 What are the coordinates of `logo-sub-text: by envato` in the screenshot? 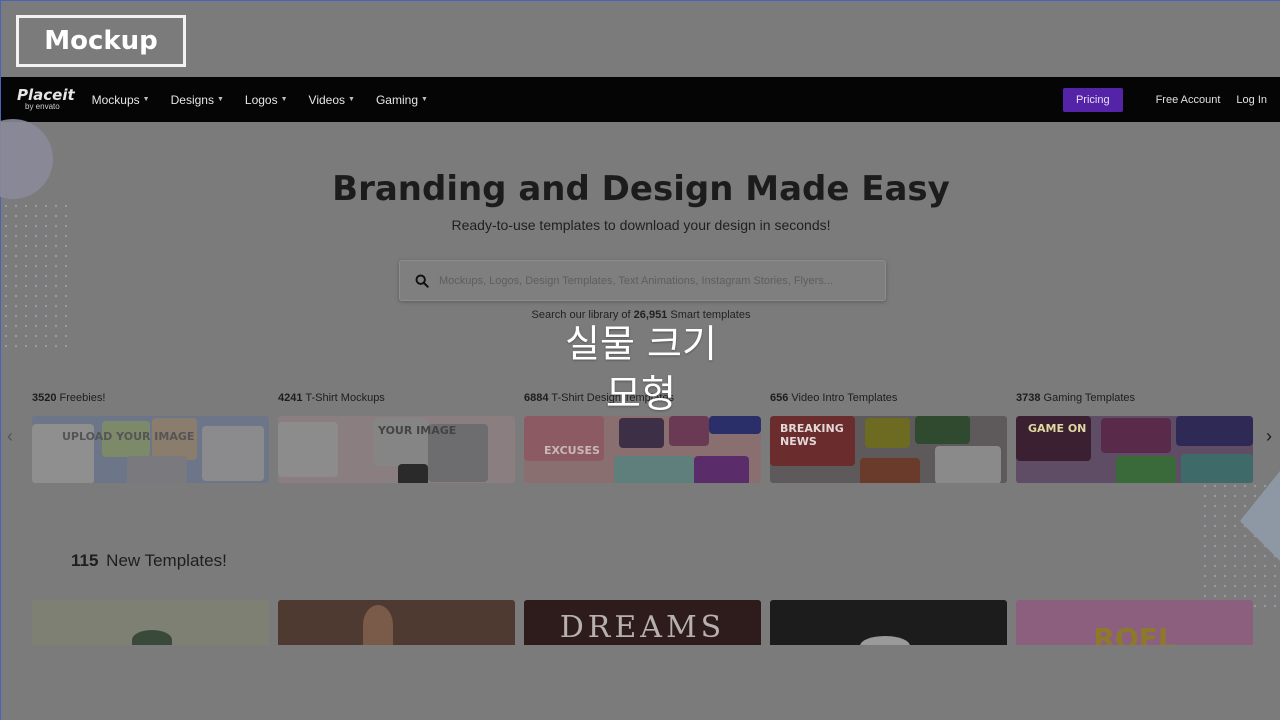 It's located at (42, 106).